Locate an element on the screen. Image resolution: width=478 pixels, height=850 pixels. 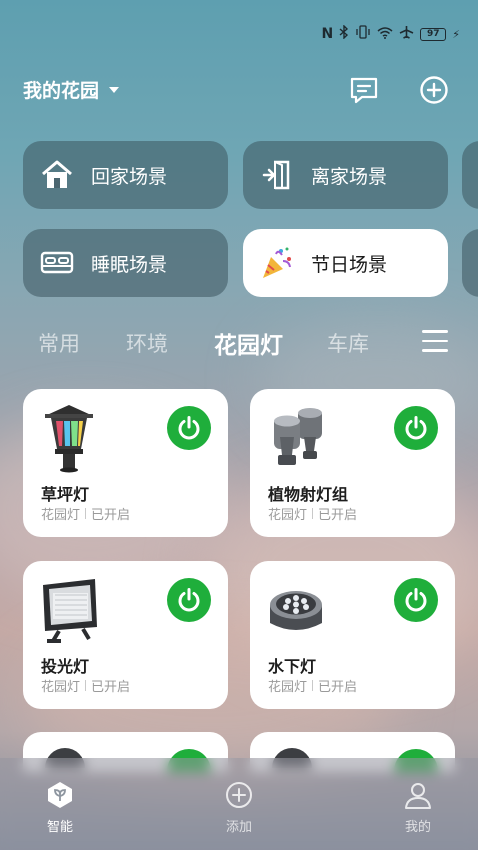
message-button is located at coordinates (364, 90).